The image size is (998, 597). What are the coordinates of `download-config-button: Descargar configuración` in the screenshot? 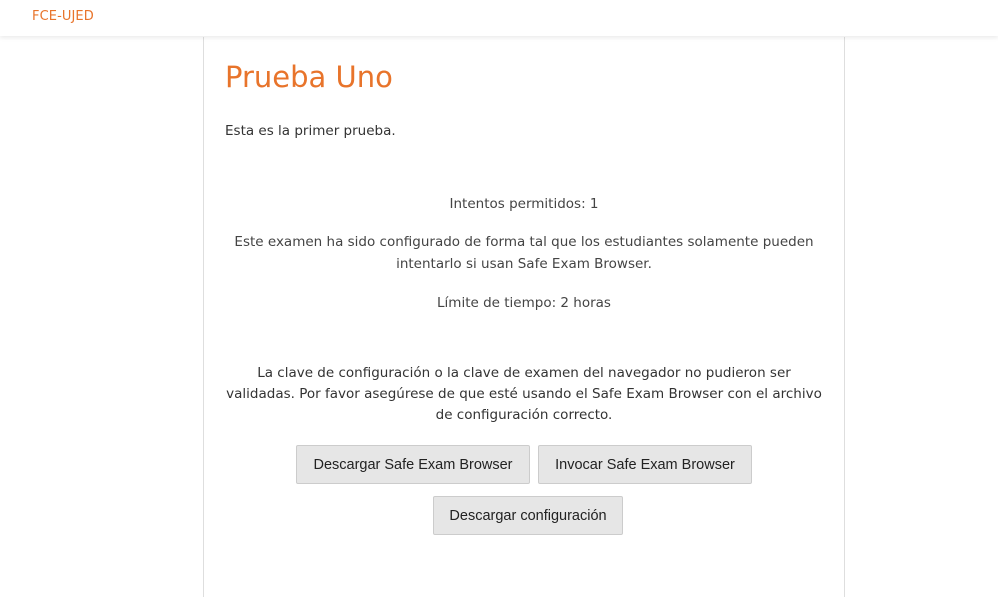 It's located at (528, 515).